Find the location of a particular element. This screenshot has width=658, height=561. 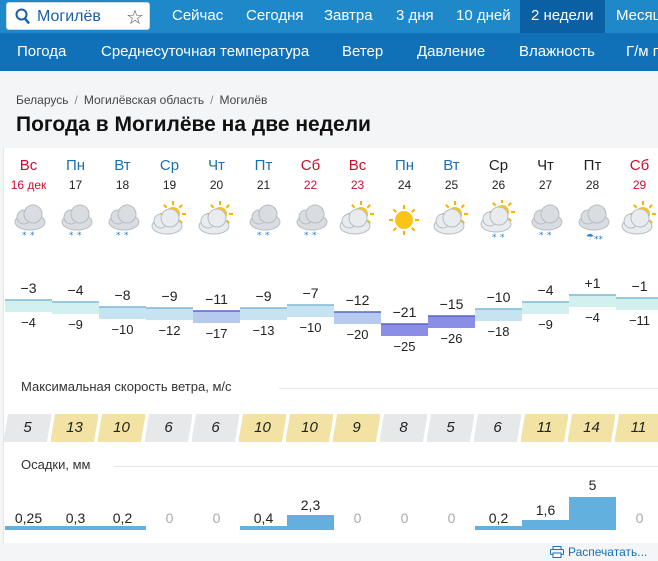

precip-section-divider is located at coordinates (386, 466).